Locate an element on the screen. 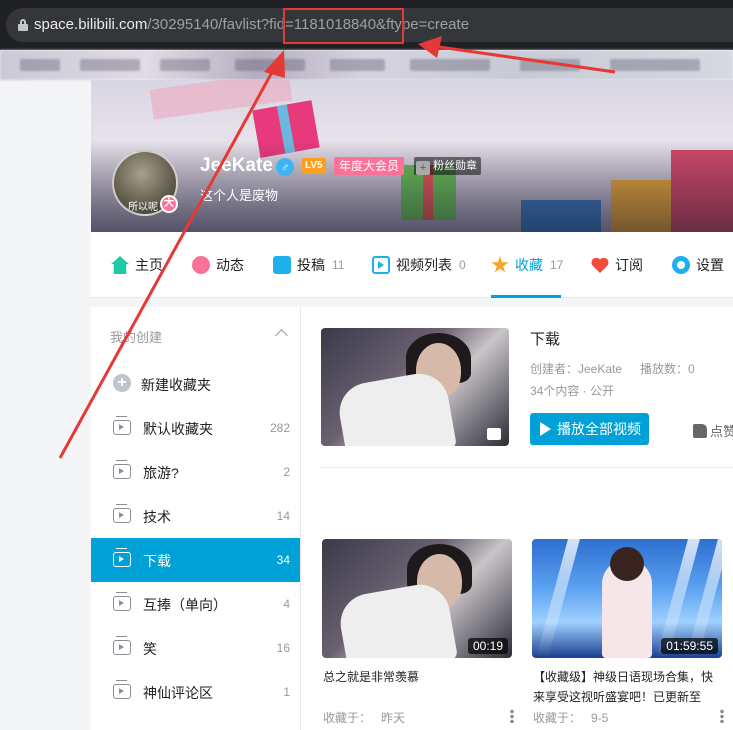  sidebar-item-count: 14 is located at coordinates (283, 516).